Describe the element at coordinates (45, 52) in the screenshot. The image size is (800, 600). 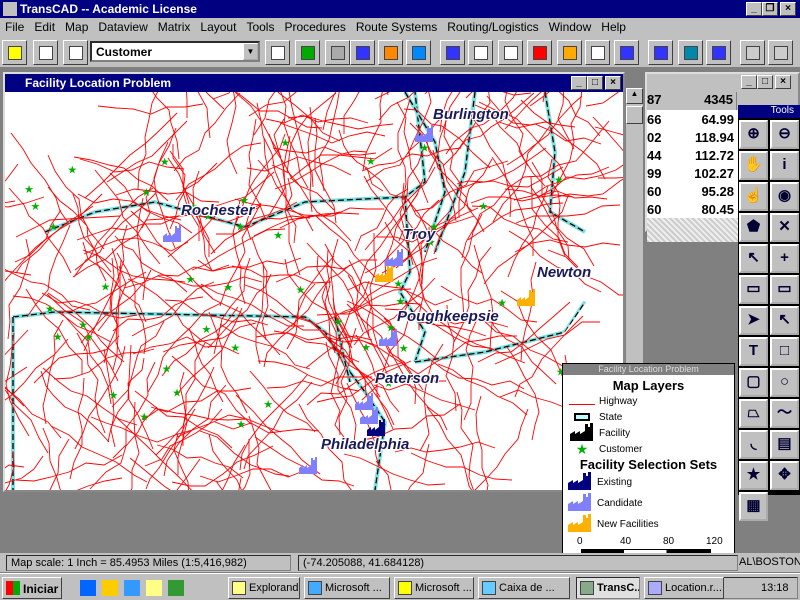
I see `save-button` at that location.